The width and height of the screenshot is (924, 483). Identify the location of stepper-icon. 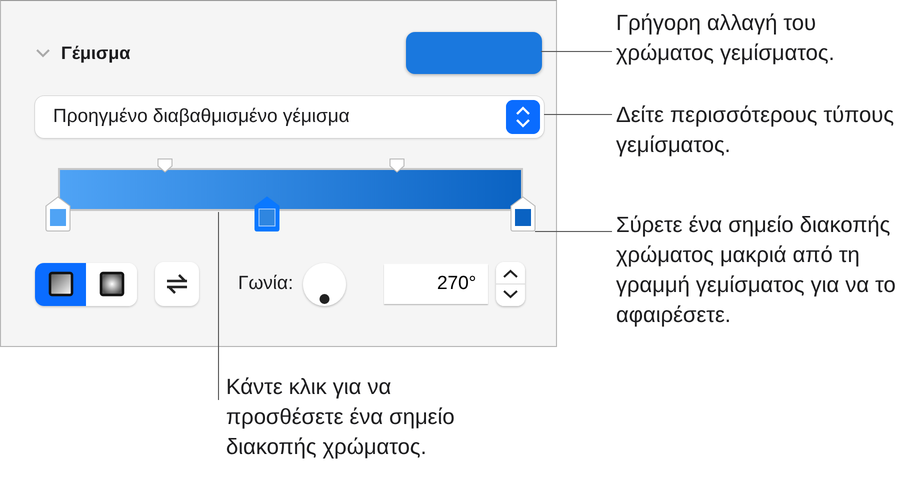
(523, 117).